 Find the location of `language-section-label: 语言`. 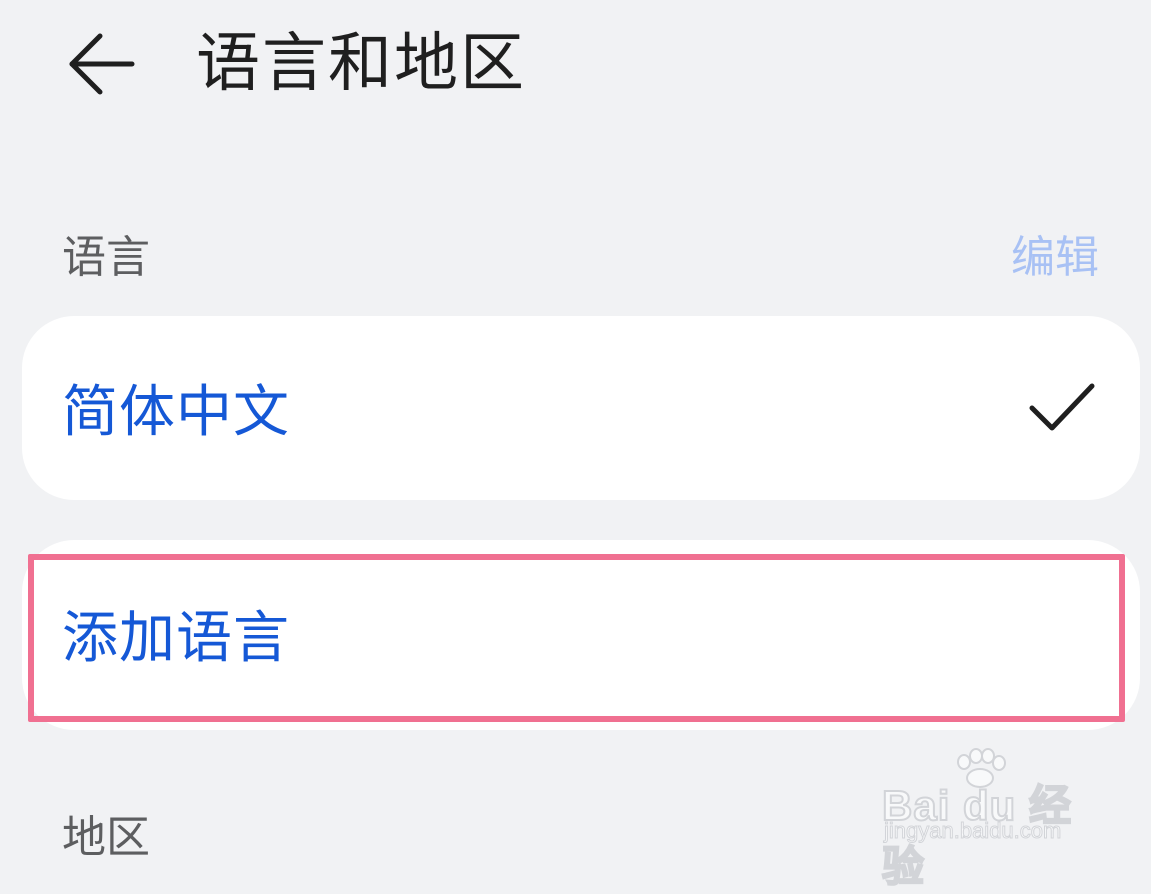

language-section-label: 语言 is located at coordinates (106, 257).